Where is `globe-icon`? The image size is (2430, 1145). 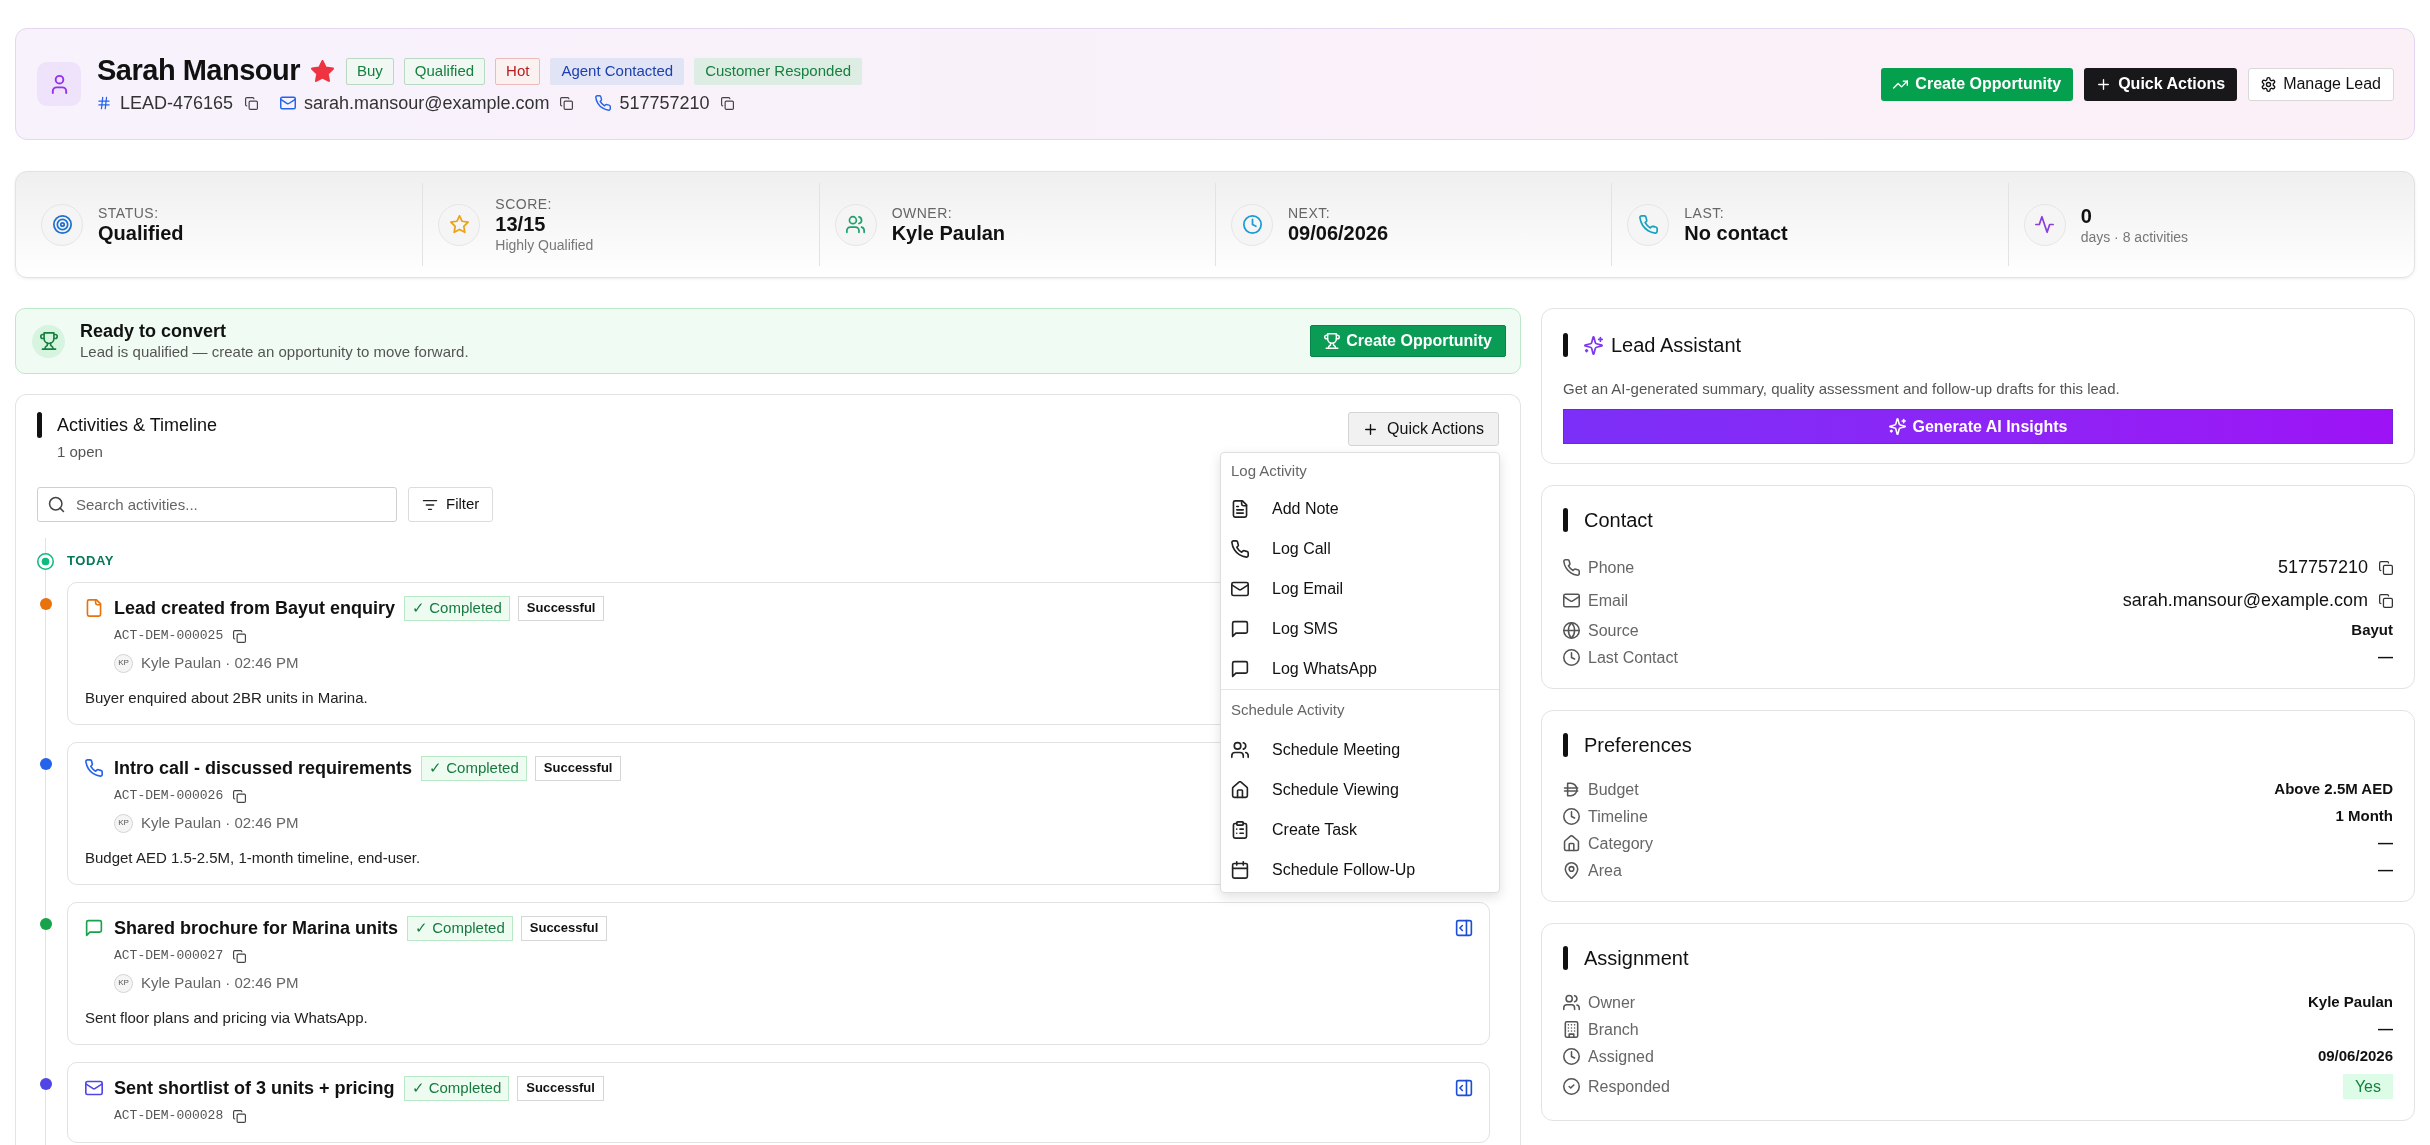 globe-icon is located at coordinates (1571, 630).